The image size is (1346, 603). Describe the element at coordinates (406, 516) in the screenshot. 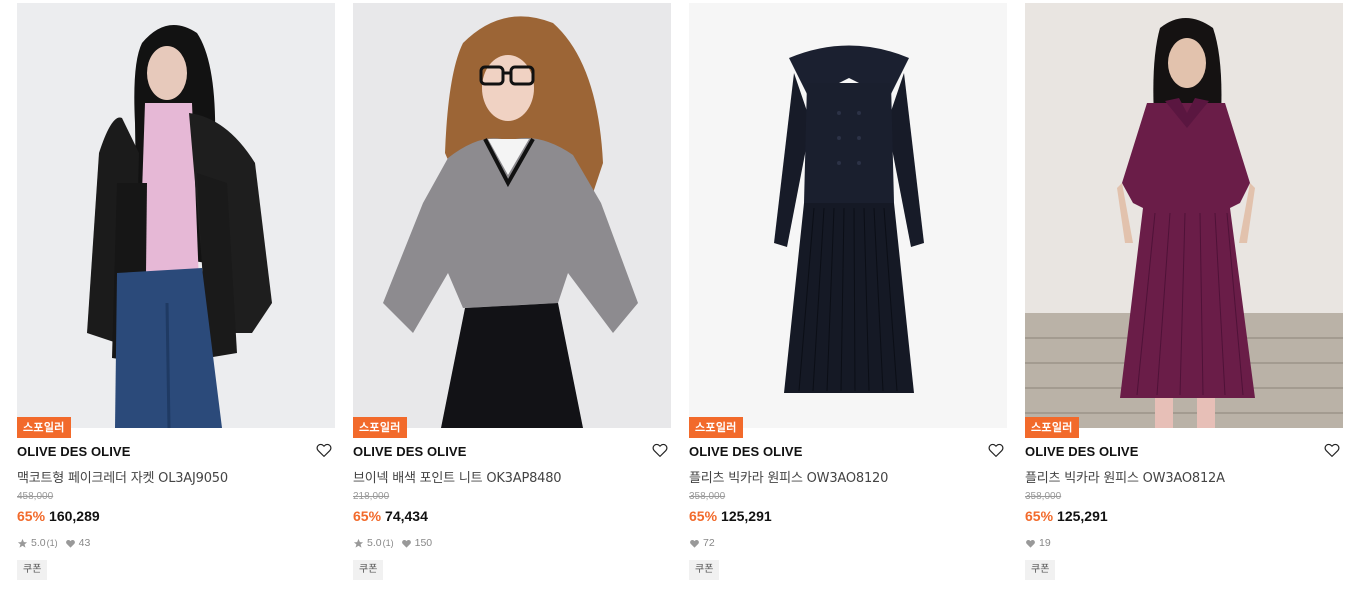

I see `sale-price: 74,434` at that location.